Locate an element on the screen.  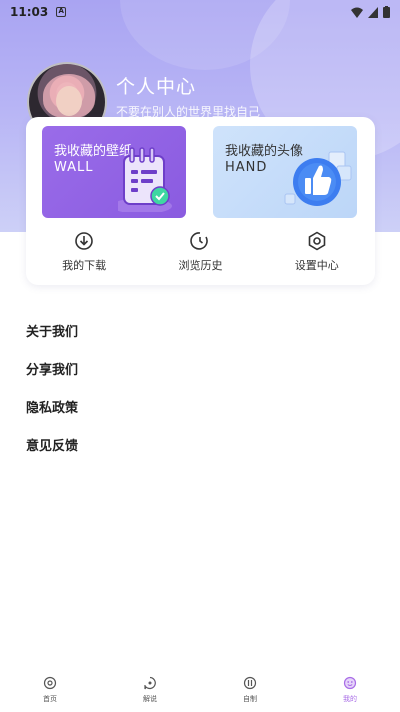
browse-history-button: 浏览历史 is located at coordinates (200, 252).